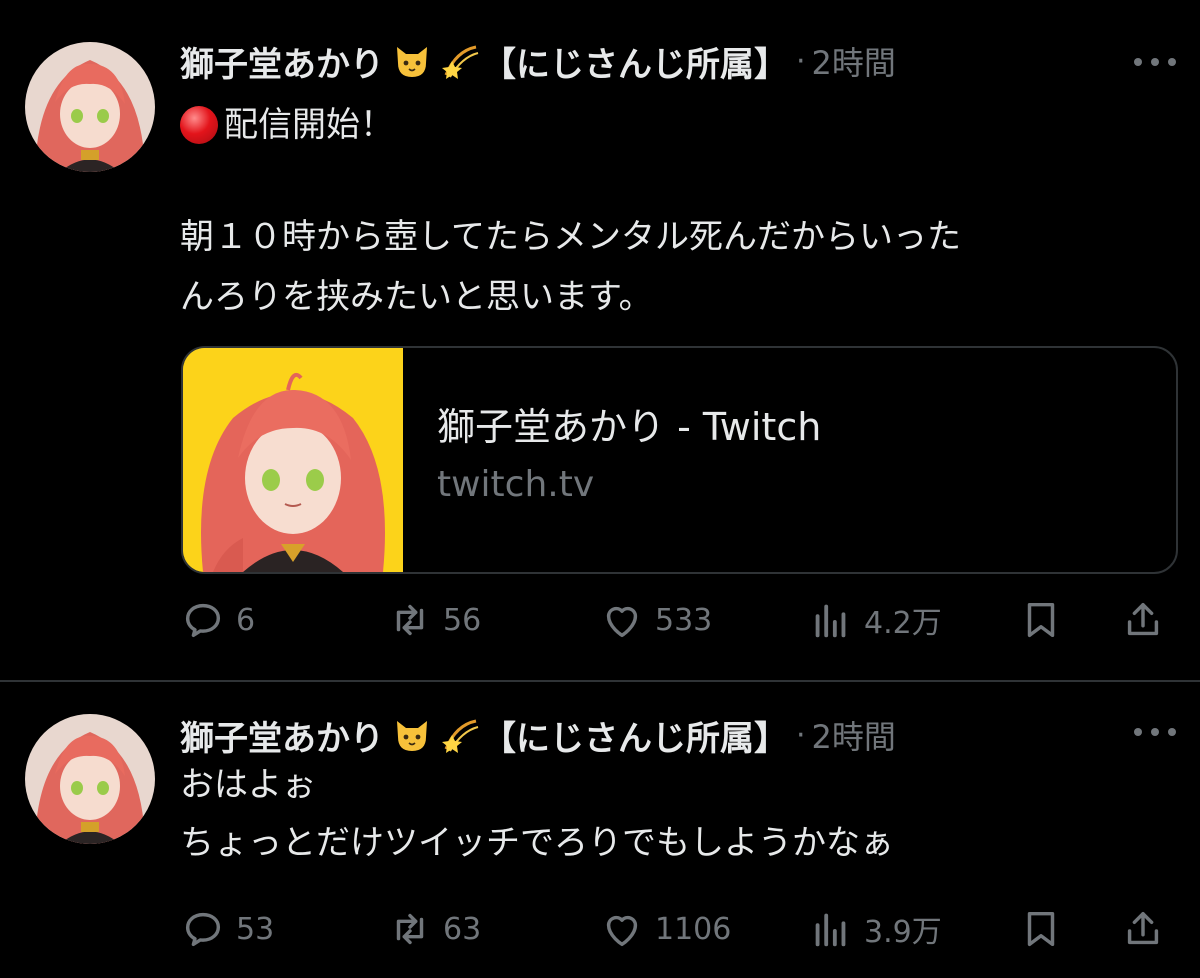 This screenshot has height=978, width=1200. Describe the element at coordinates (309, 125) in the screenshot. I see `tweet-text: 配信開始！` at that location.